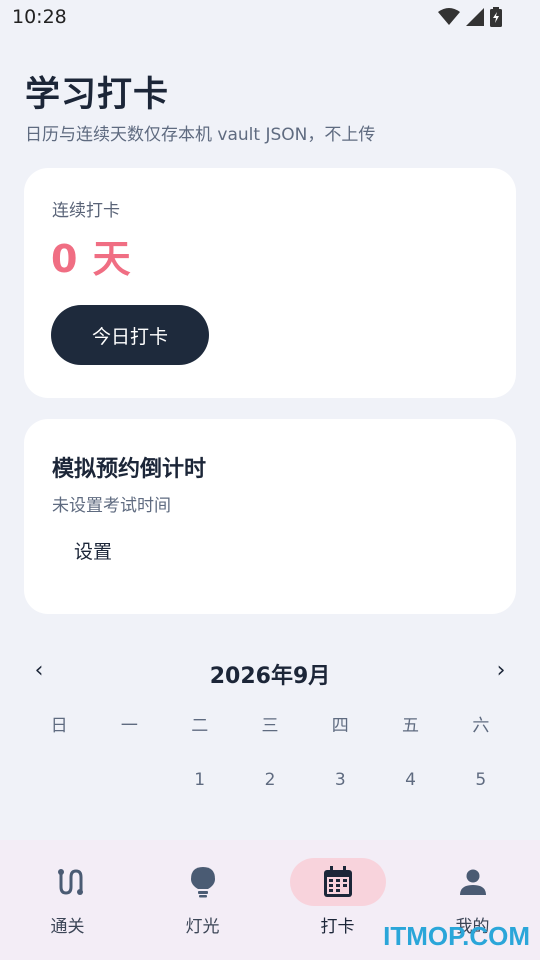 The width and height of the screenshot is (540, 960). Describe the element at coordinates (202, 927) in the screenshot. I see `nav-label: 灯光` at that location.